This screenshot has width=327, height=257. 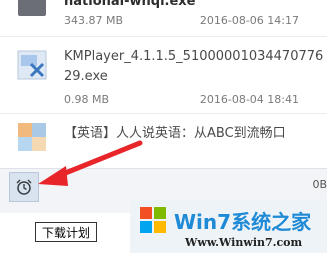 I want to click on file-name: KMPlayer_4.1.1.5_51000001034470776, so click(x=194, y=56).